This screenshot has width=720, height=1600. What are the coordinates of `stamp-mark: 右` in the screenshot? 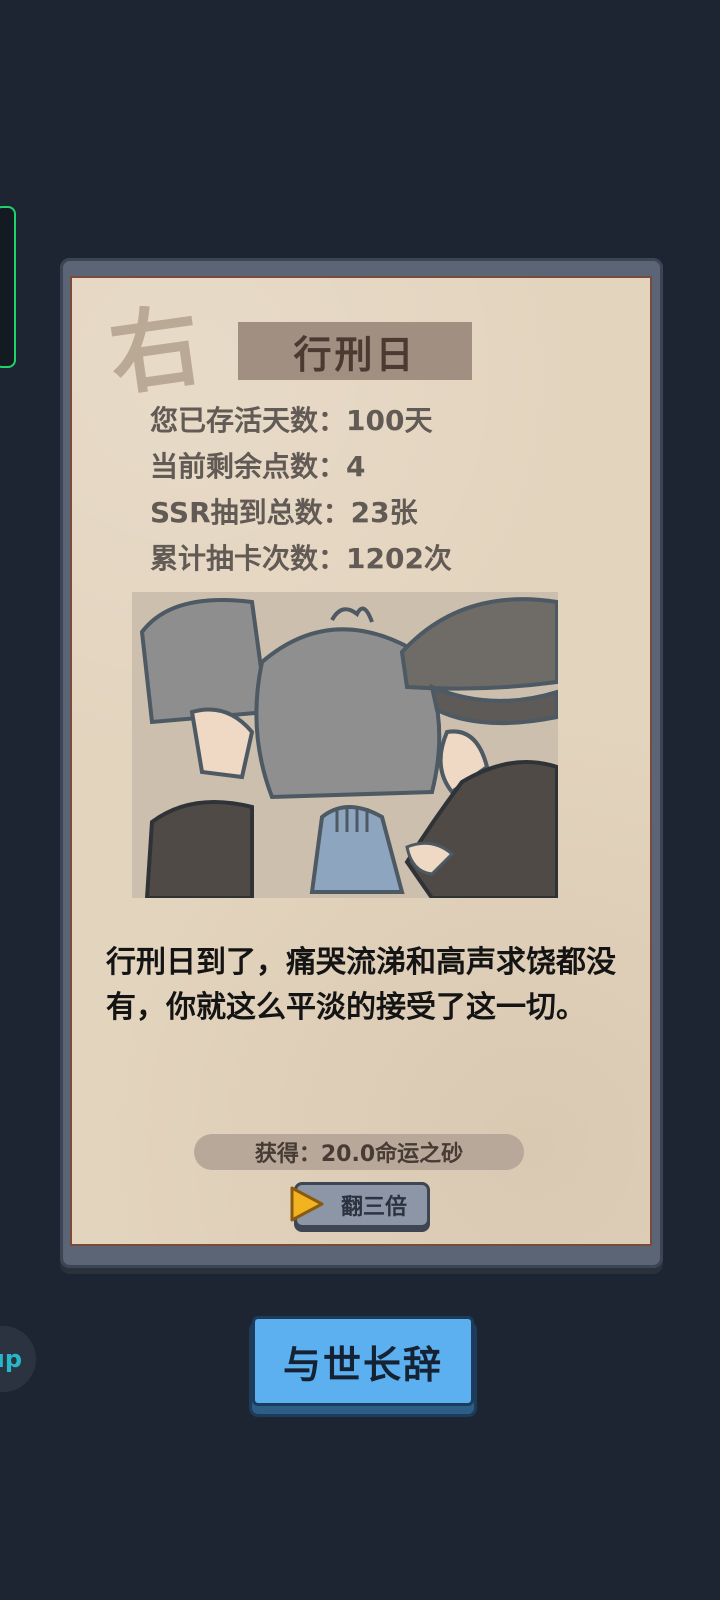 It's located at (155, 351).